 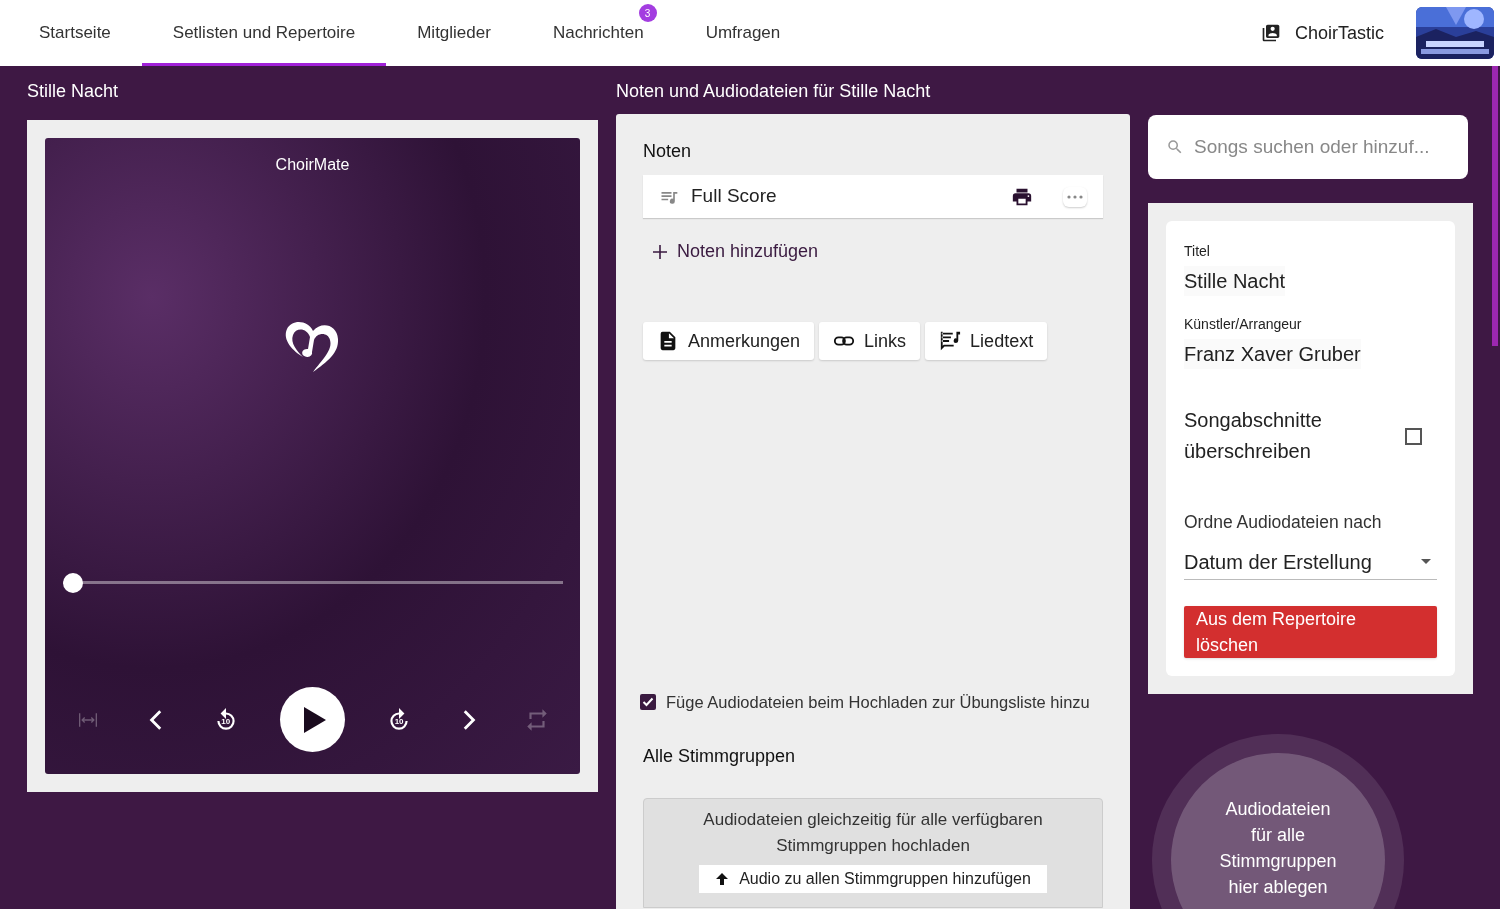 I want to click on upload-button: Audio zu allen Stimmgruppen hinzufügen, so click(x=873, y=878).